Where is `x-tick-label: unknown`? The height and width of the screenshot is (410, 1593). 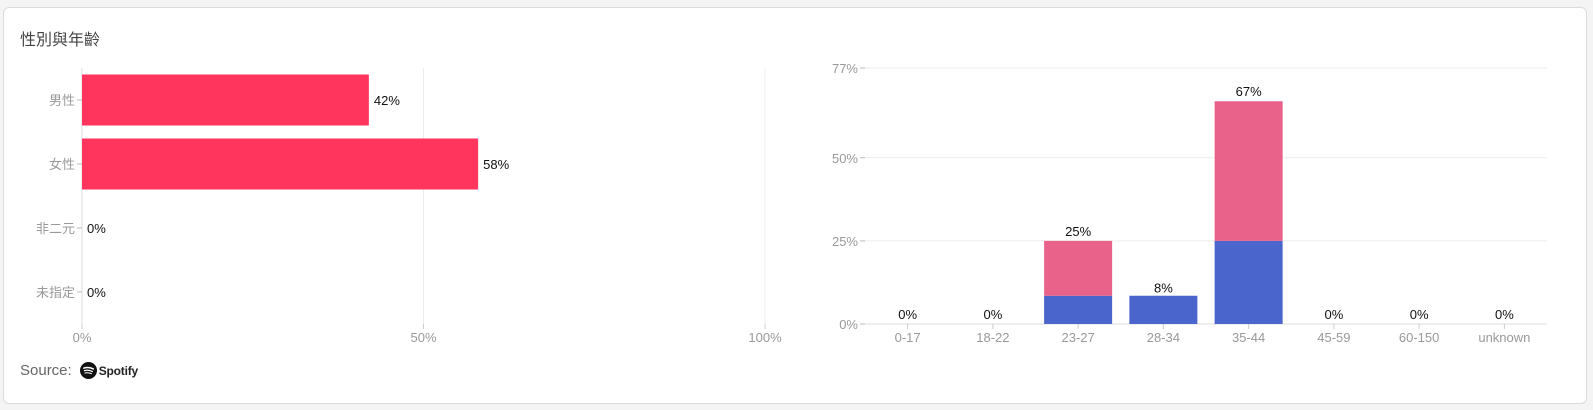 x-tick-label: unknown is located at coordinates (1504, 337).